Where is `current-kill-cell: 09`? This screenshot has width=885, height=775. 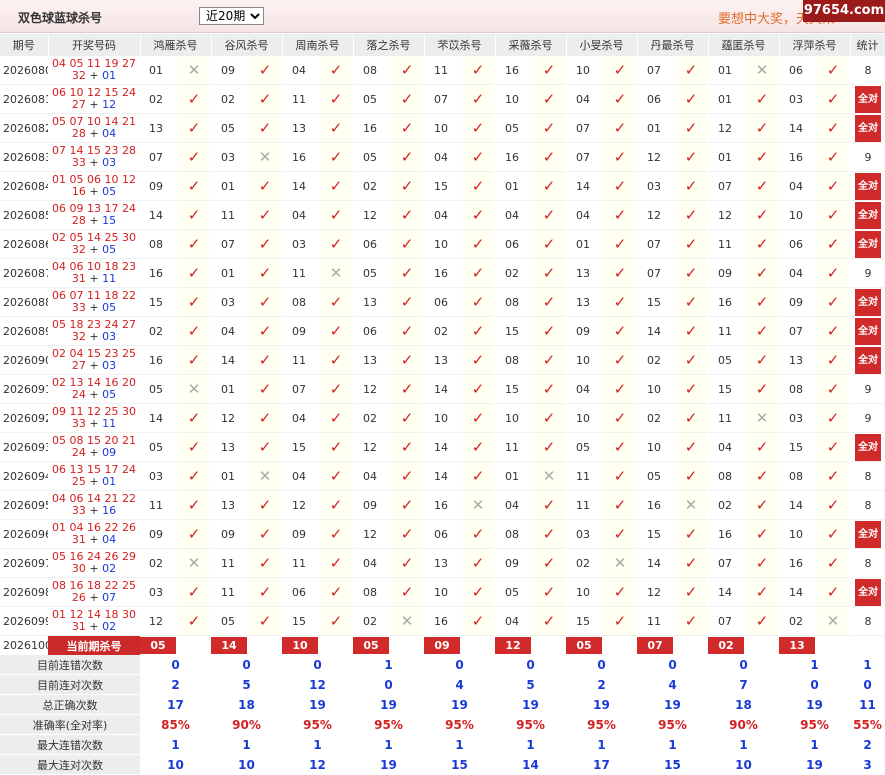
current-kill-cell: 09 is located at coordinates (459, 646).